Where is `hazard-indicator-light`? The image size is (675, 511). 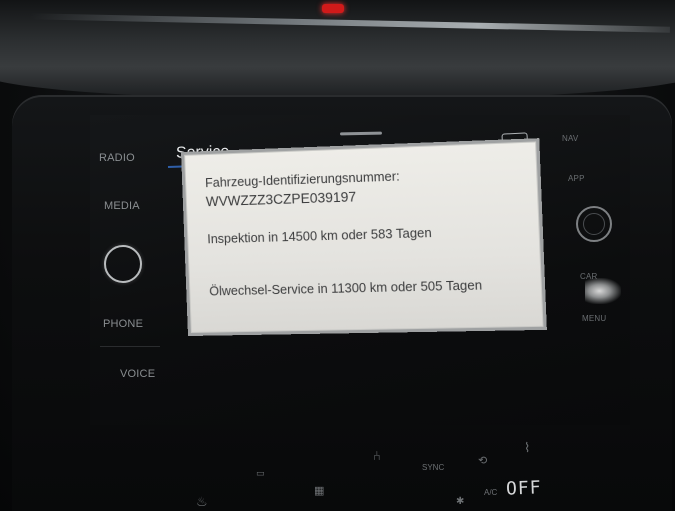
hazard-indicator-light is located at coordinates (333, 8).